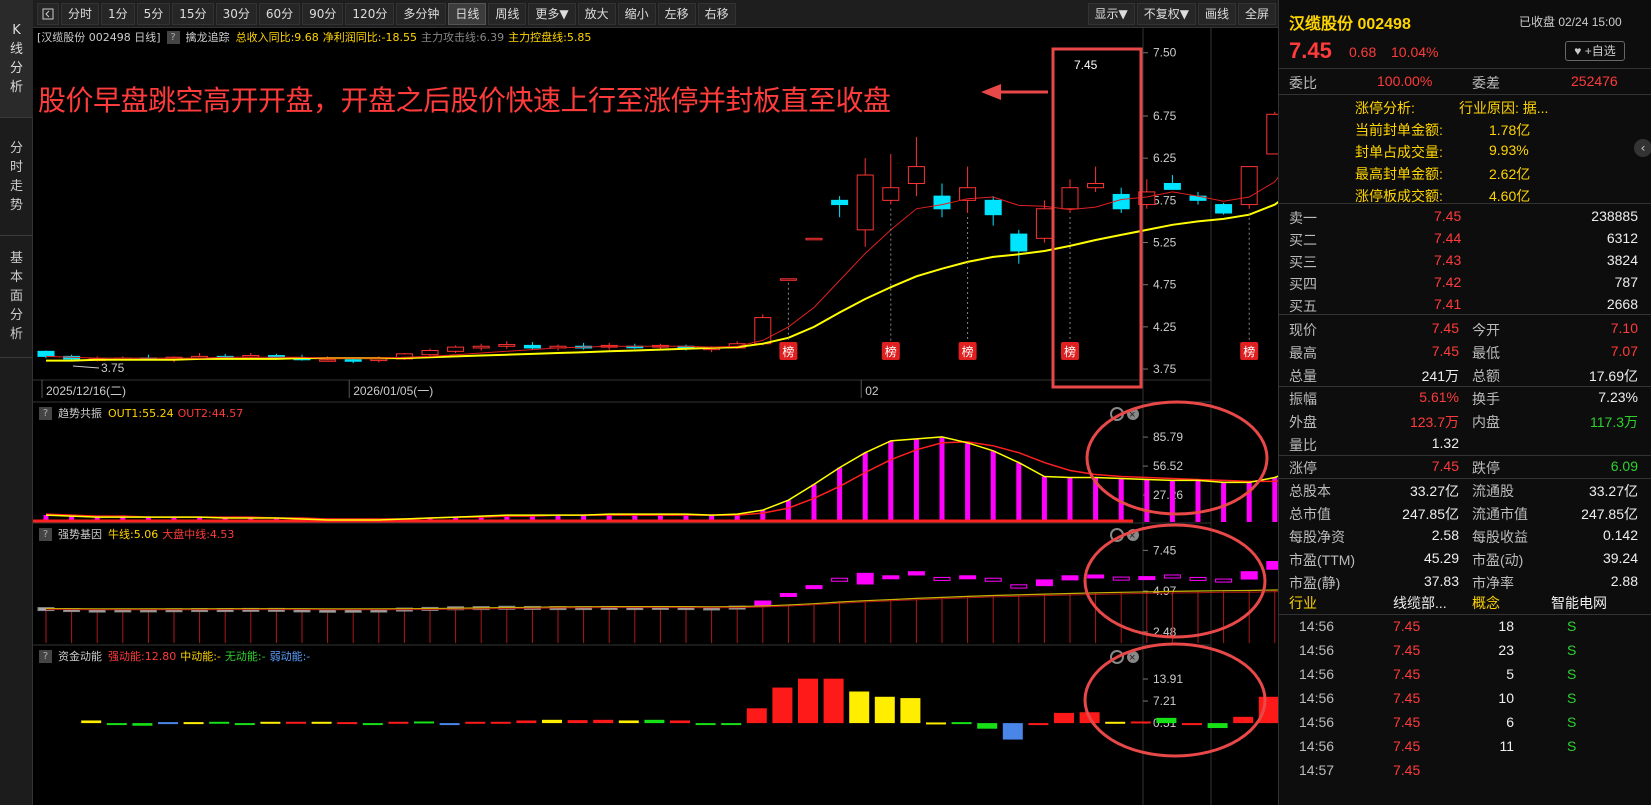 The image size is (1651, 805). I want to click on collapse-side-icon: ‹, so click(1642, 148).